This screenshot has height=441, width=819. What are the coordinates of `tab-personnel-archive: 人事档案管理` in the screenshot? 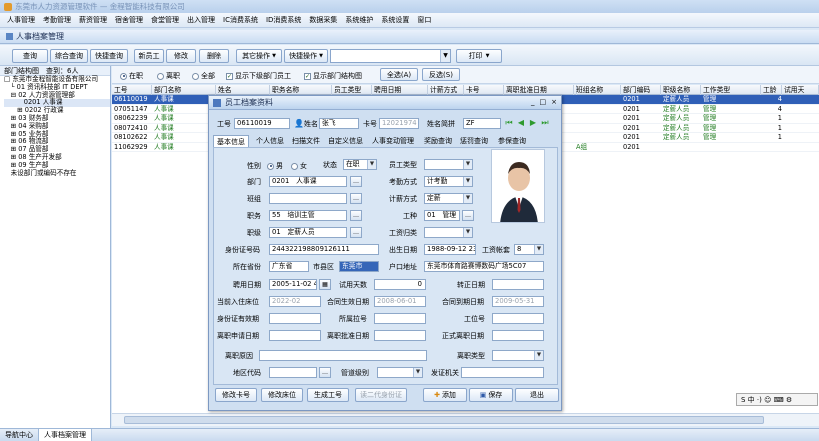 It's located at (65, 435).